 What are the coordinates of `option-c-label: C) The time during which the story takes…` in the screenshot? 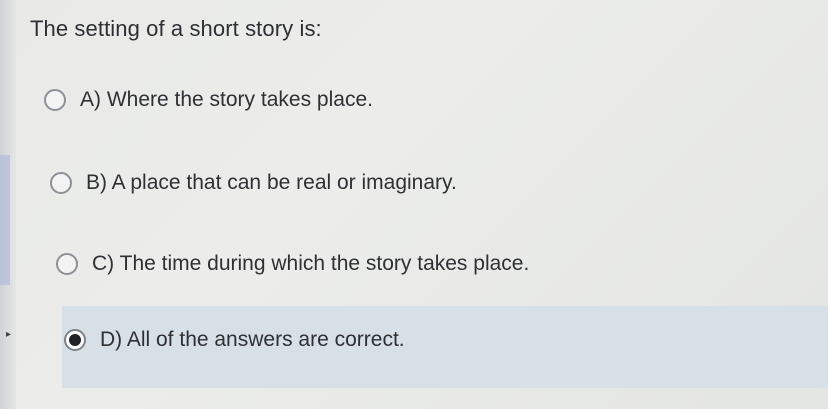 It's located at (311, 263).